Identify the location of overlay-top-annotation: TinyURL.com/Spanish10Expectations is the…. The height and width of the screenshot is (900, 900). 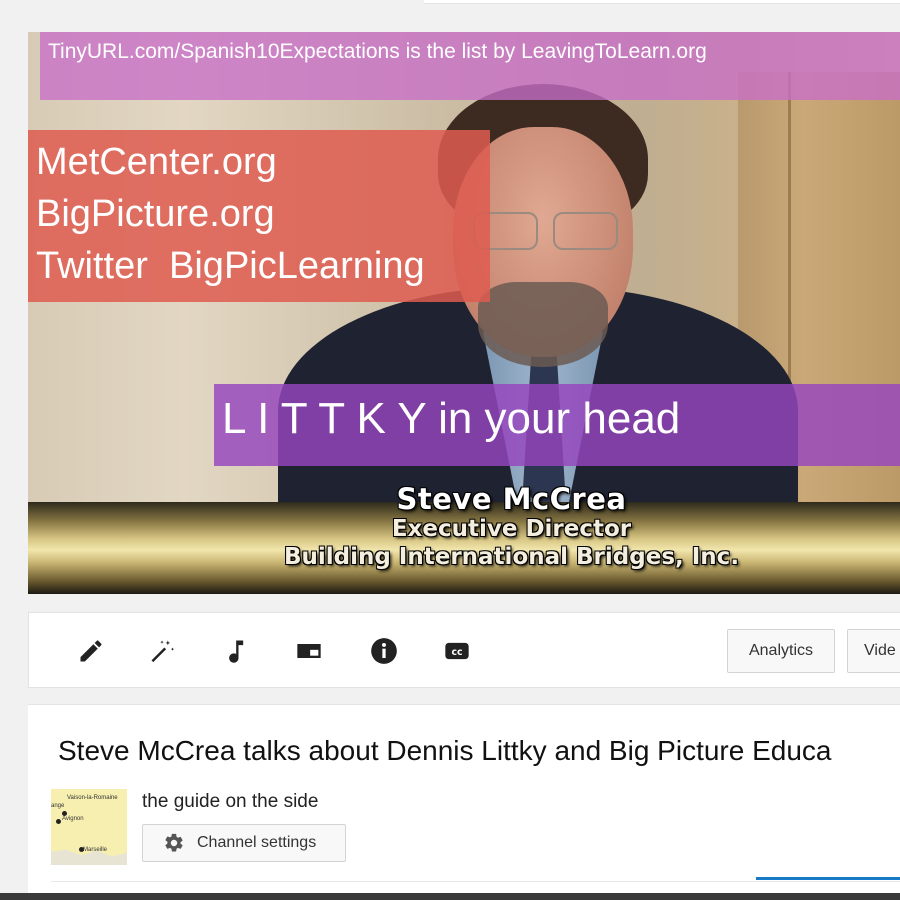
(470, 66).